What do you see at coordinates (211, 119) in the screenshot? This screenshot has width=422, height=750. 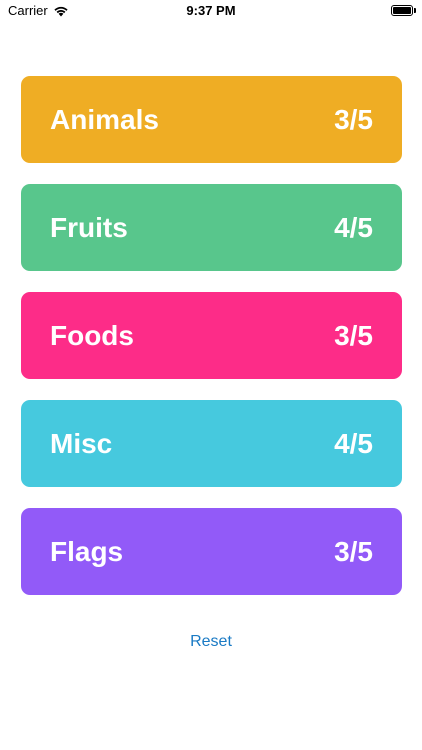 I see `category-card-animals: Animals 3/5` at bounding box center [211, 119].